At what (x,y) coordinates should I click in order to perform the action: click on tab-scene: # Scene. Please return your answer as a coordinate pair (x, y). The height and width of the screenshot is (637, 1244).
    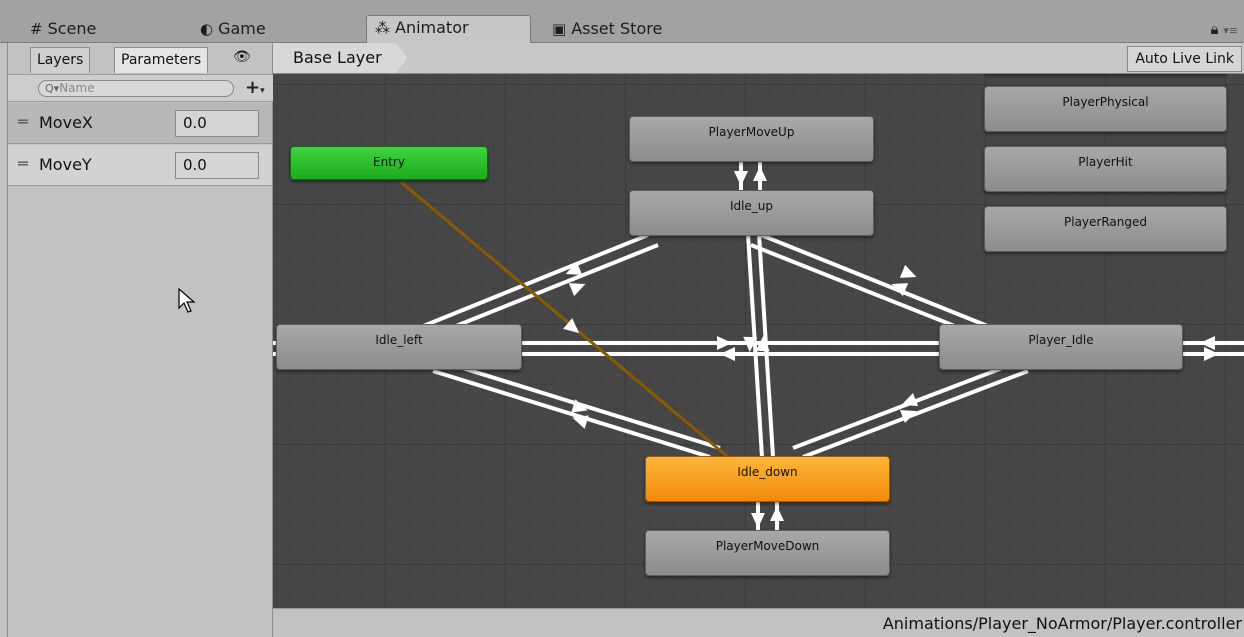
    Looking at the image, I should click on (85, 30).